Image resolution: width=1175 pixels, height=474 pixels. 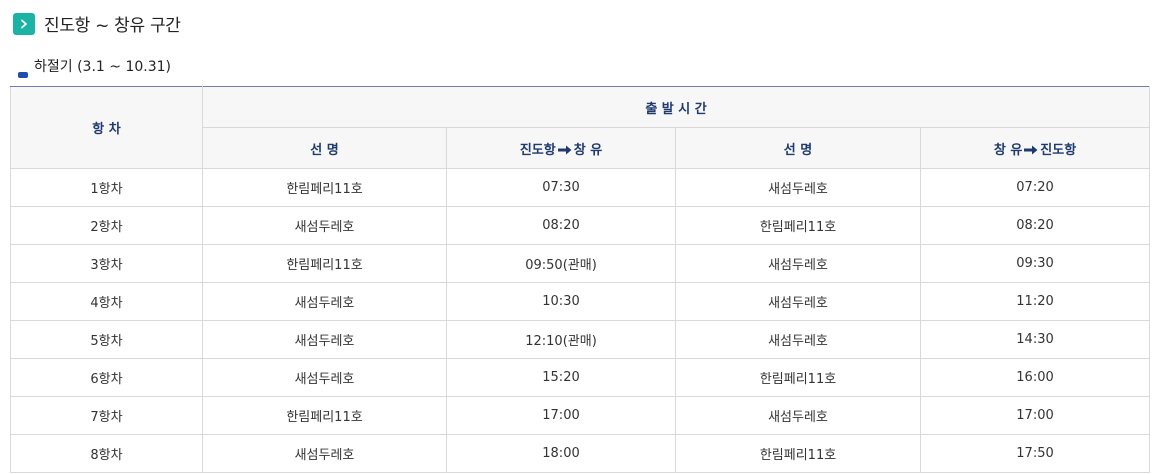 I want to click on time-cell: 09:30, so click(x=1035, y=263).